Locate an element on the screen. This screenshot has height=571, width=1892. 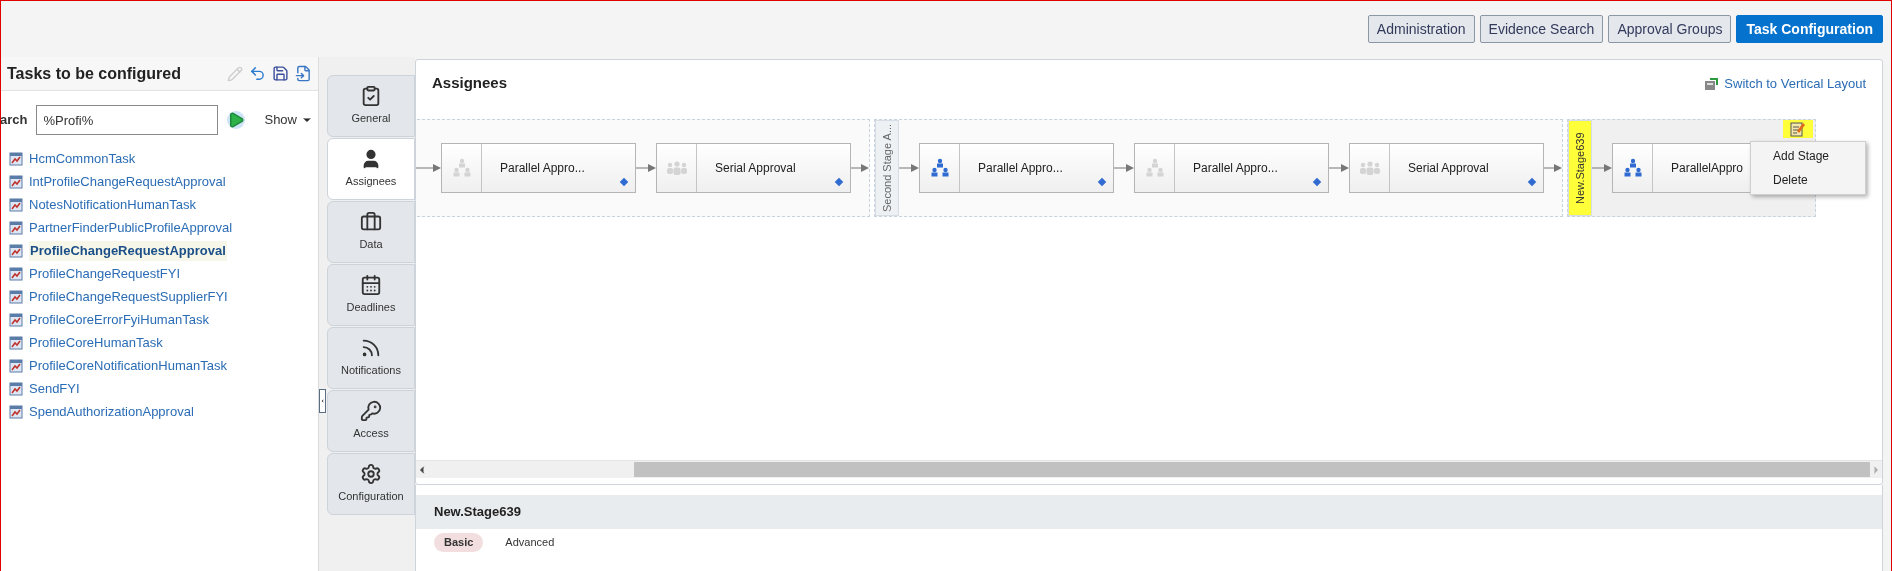
nav-button: Administration is located at coordinates (1421, 29).